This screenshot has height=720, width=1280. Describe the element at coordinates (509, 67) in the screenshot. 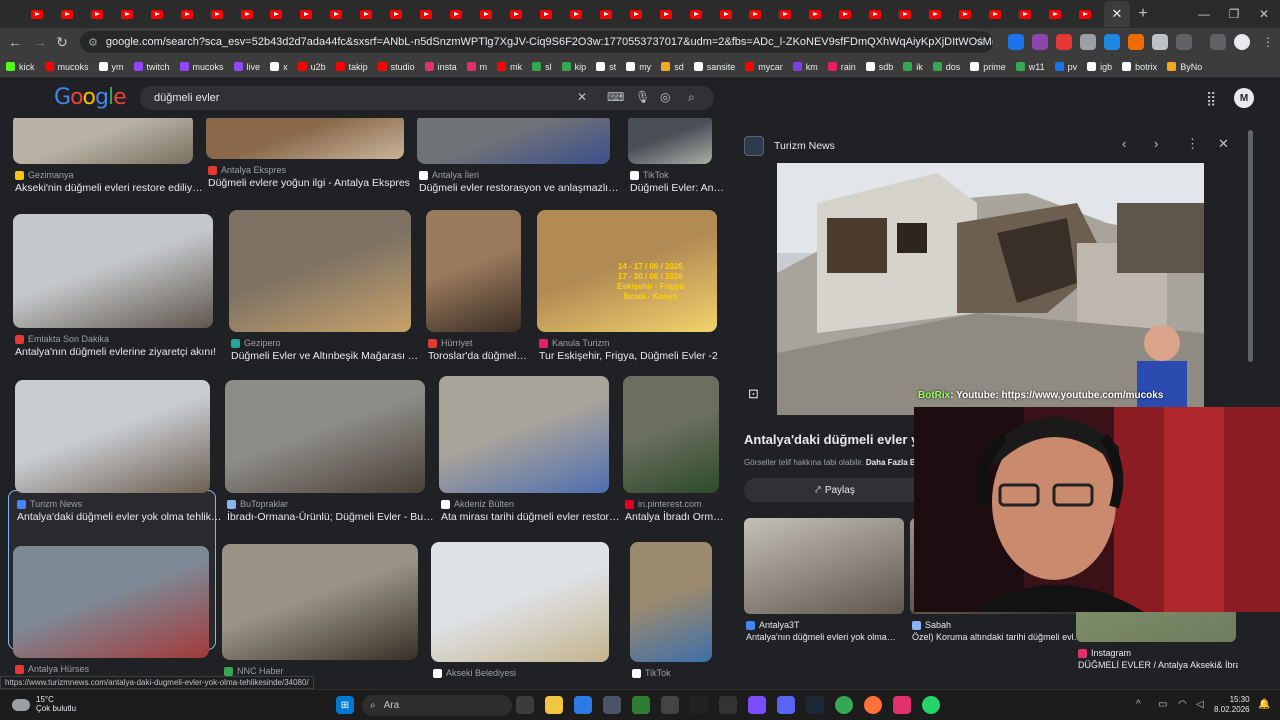

I see `bookmark-item: mk` at that location.